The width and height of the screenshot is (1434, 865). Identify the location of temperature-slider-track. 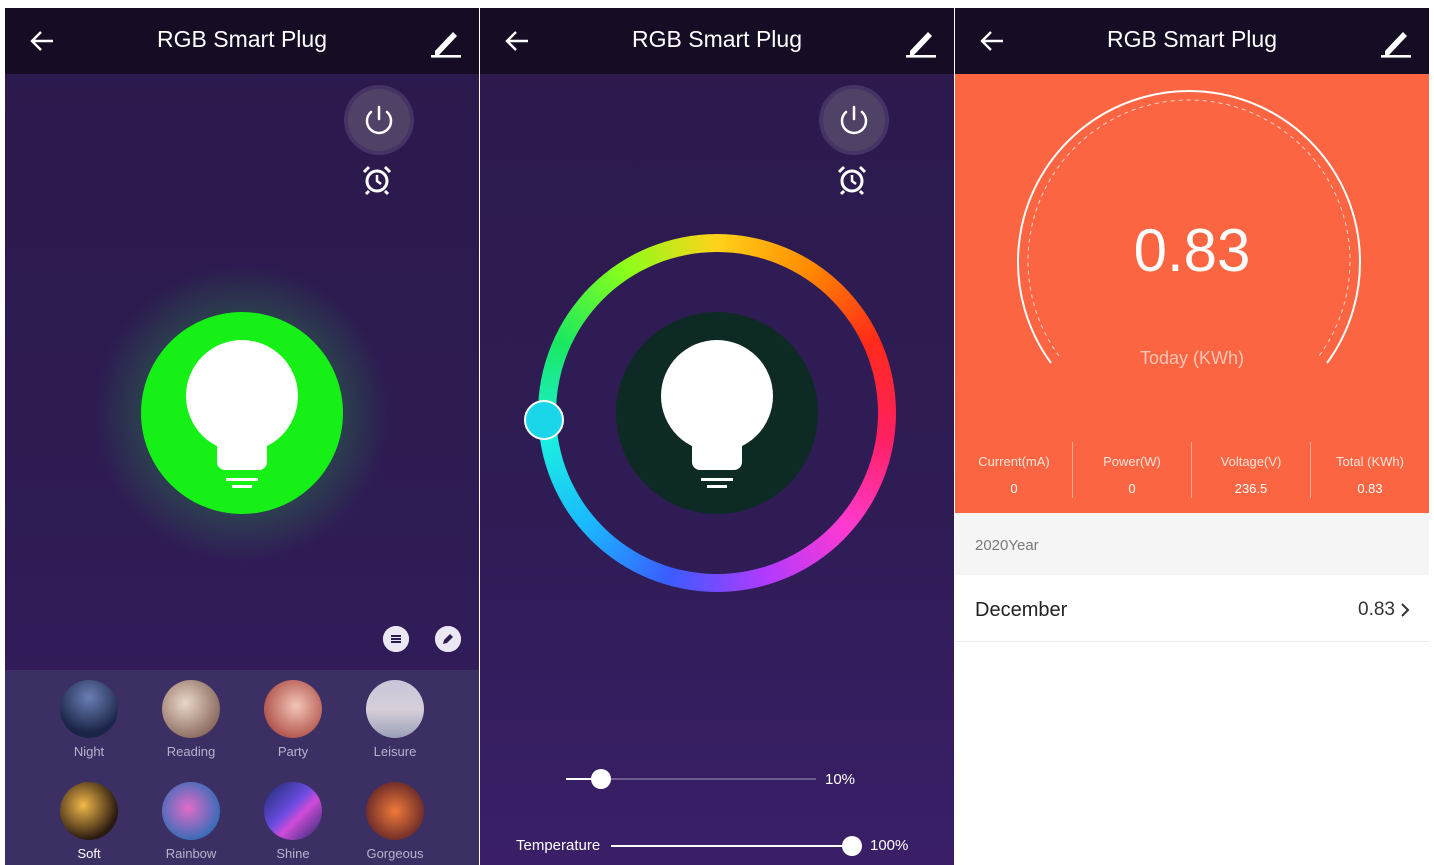
(731, 846).